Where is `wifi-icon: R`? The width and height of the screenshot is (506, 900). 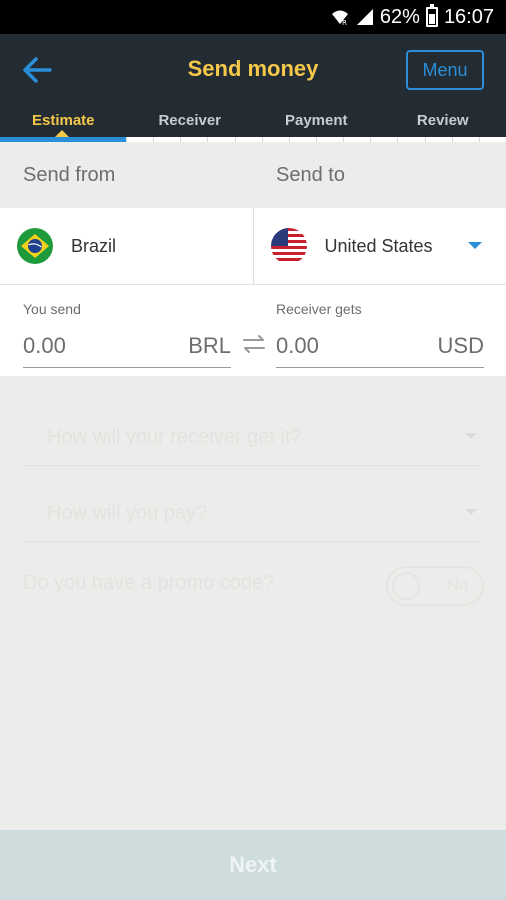
wifi-icon: R is located at coordinates (340, 17).